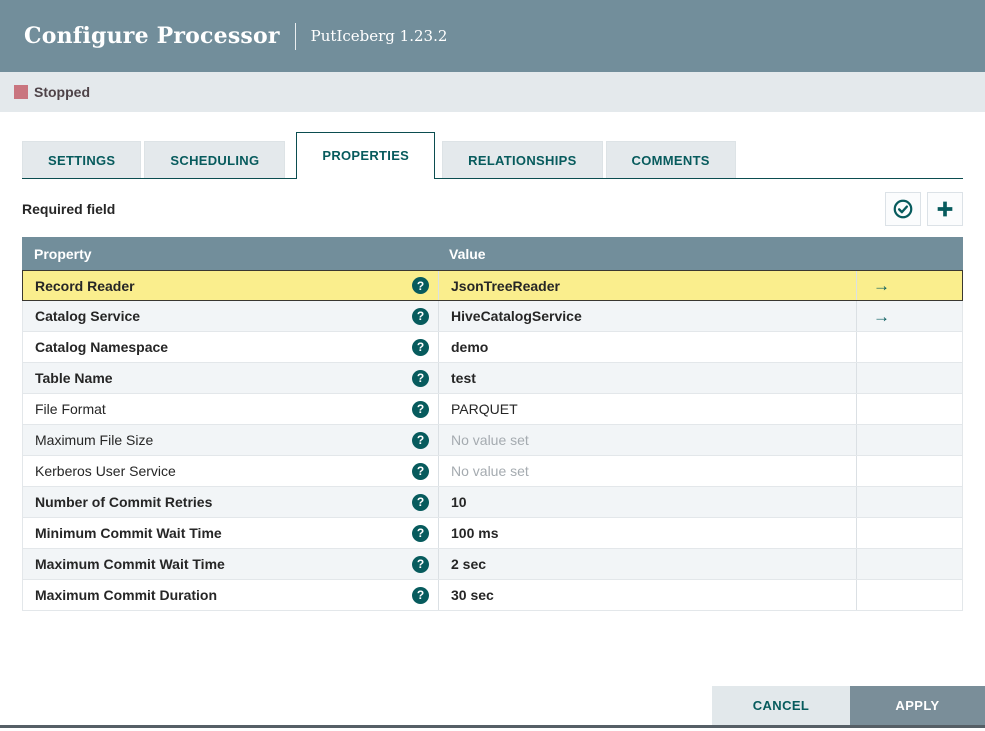 The width and height of the screenshot is (985, 731). What do you see at coordinates (130, 564) in the screenshot?
I see `property-name: Maximum Commit Wait Time` at bounding box center [130, 564].